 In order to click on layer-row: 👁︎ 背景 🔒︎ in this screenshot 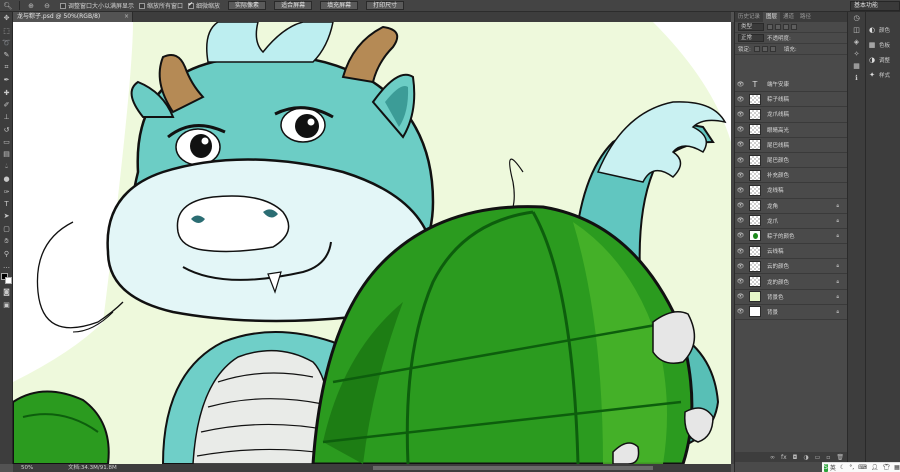, I will do `click(791, 312)`.